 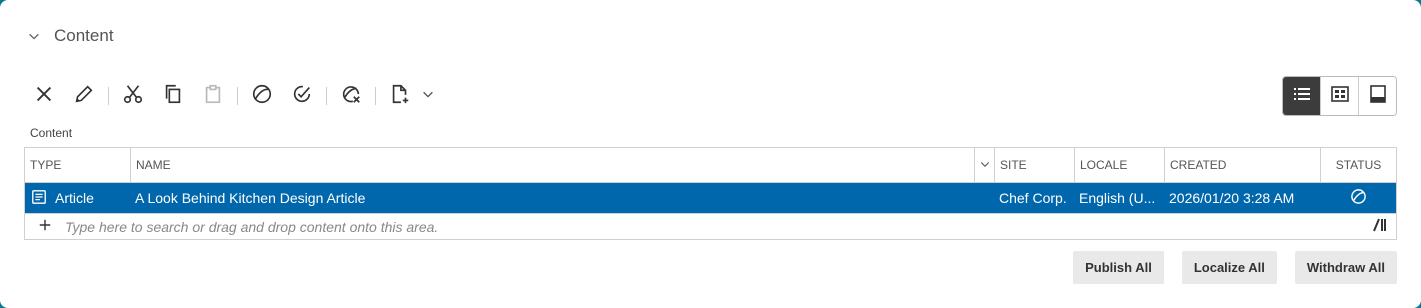 I want to click on localize-all-button: Localize All, so click(x=1229, y=267).